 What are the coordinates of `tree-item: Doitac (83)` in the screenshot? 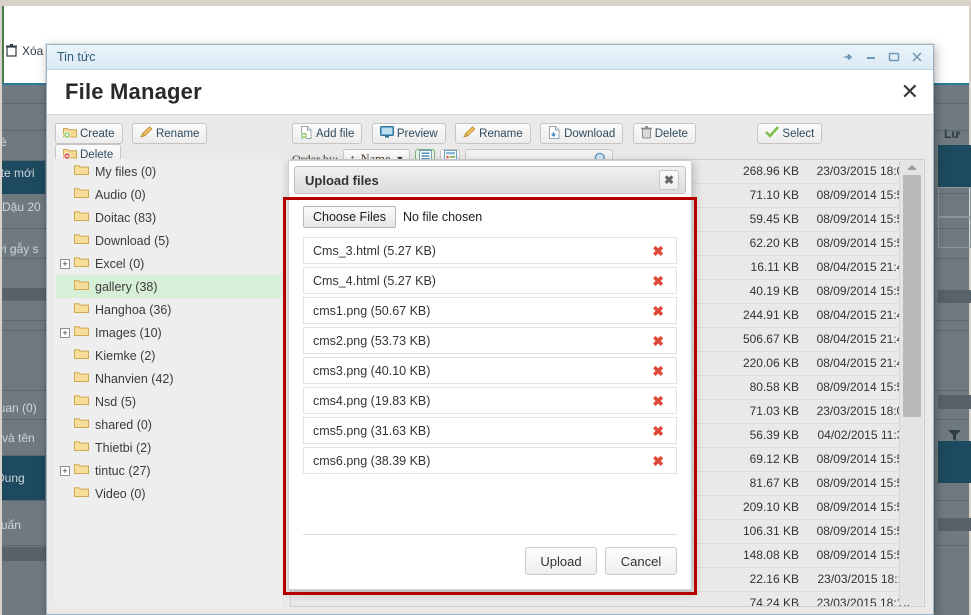 It's located at (168, 217).